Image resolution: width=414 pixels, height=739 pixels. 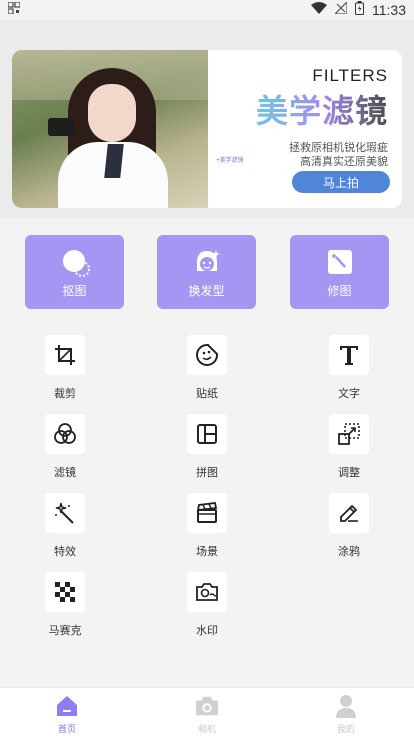 I want to click on text-icon, so click(x=349, y=355).